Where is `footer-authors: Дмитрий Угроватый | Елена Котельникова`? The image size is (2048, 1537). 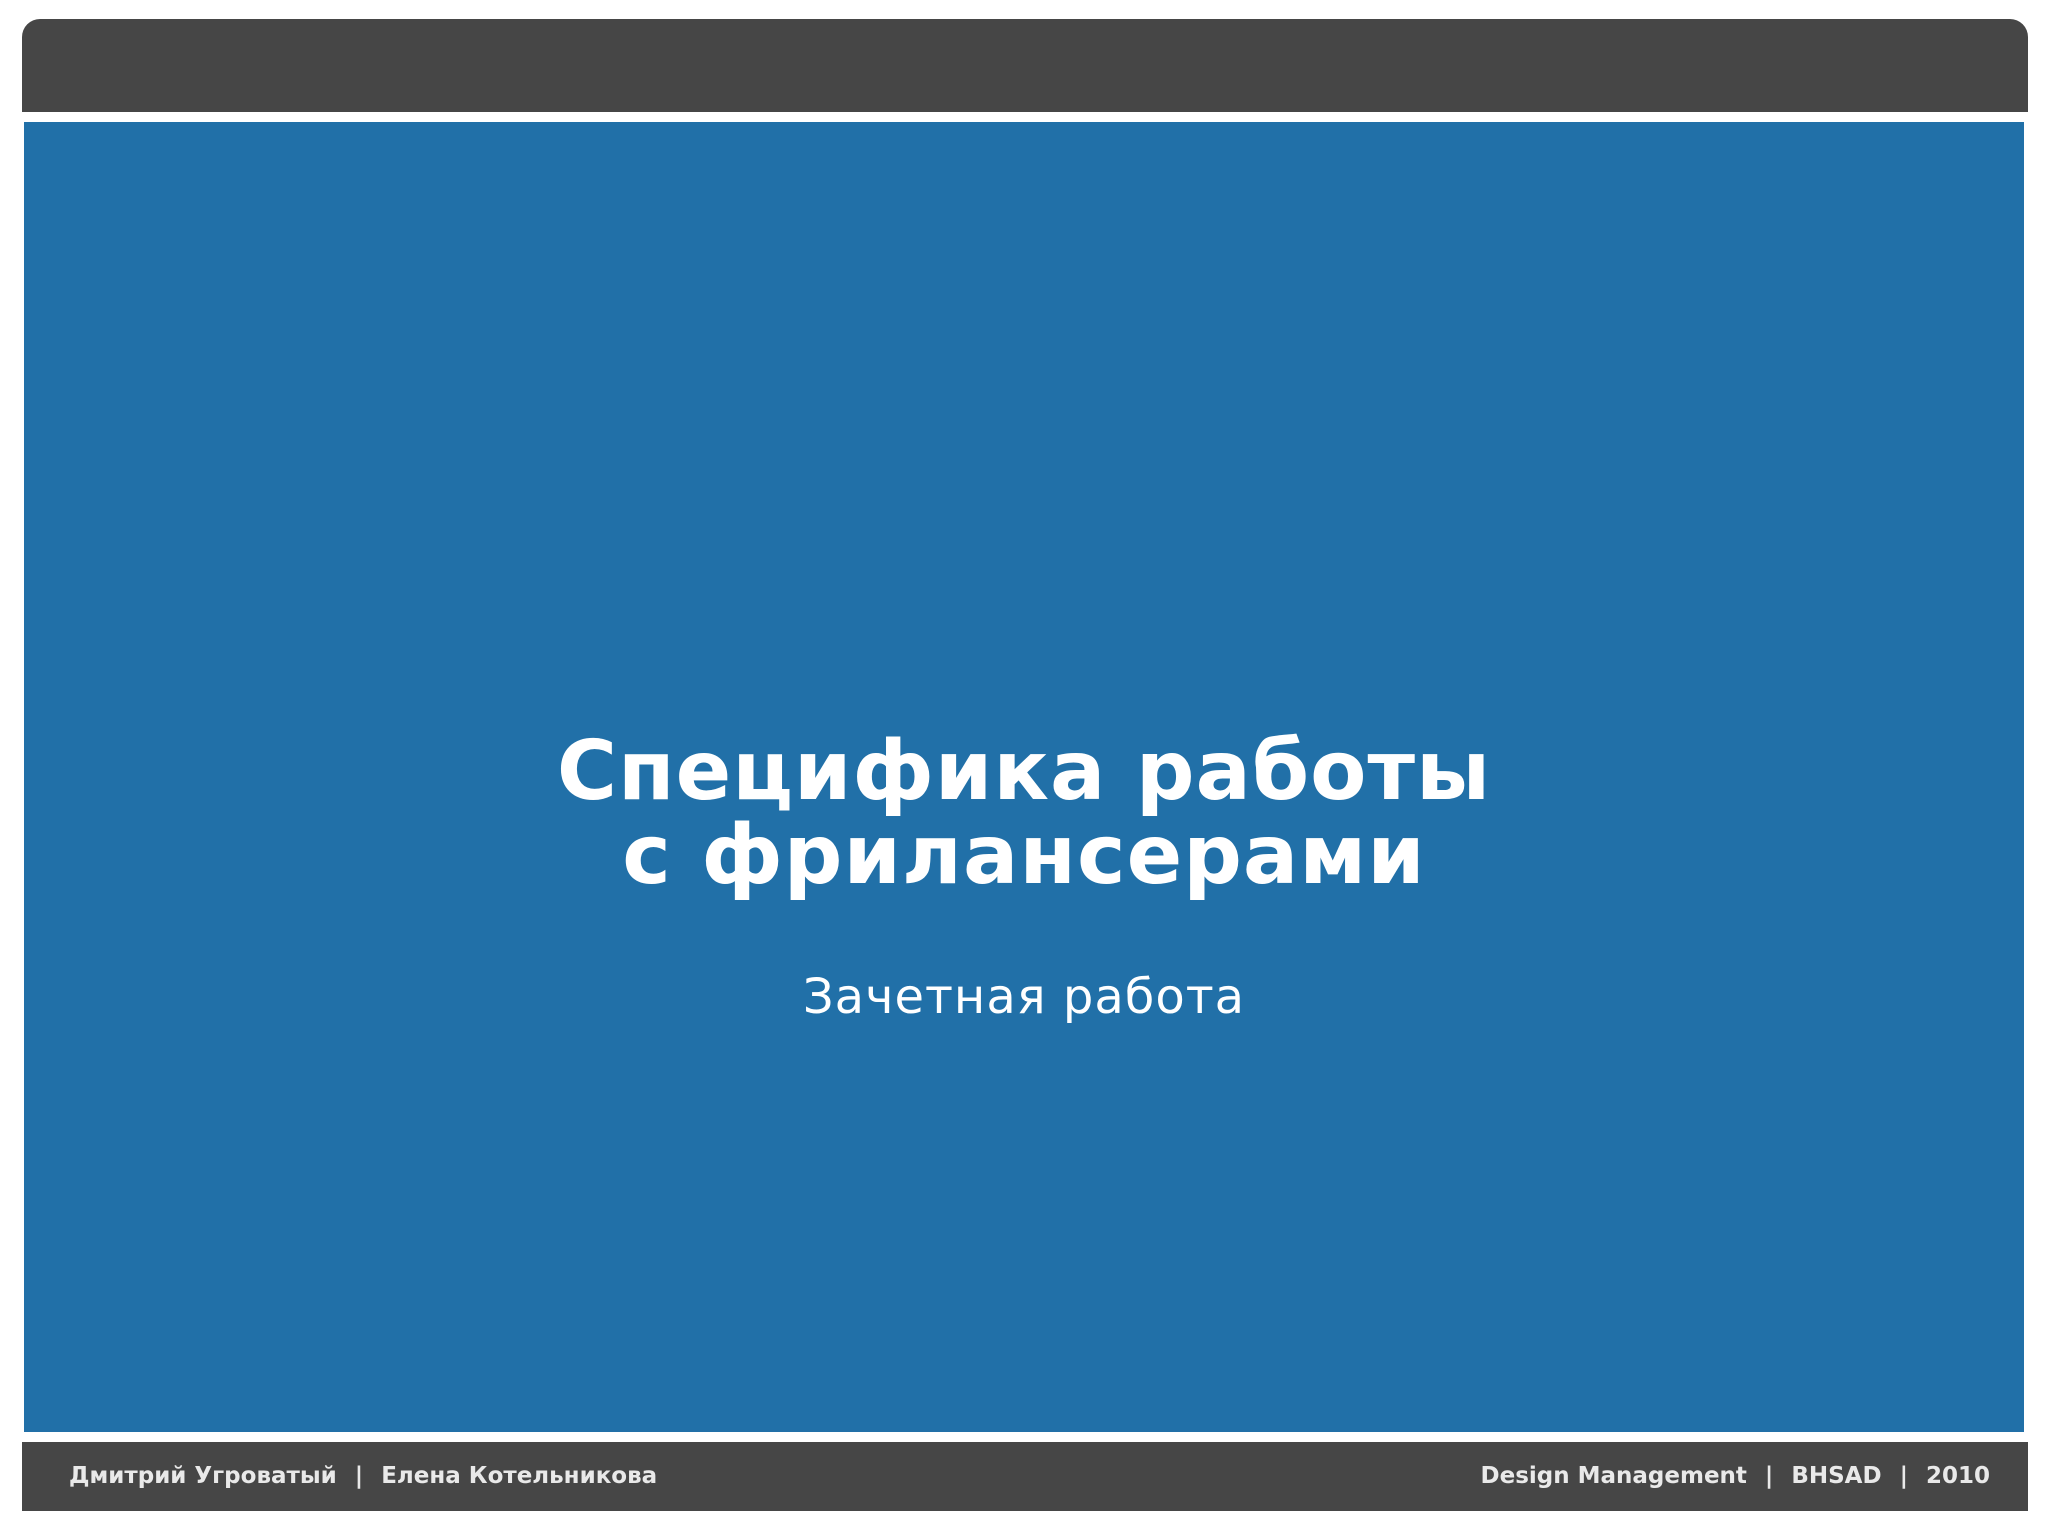 footer-authors: Дмитрий Угроватый | Елена Котельникова is located at coordinates (363, 1476).